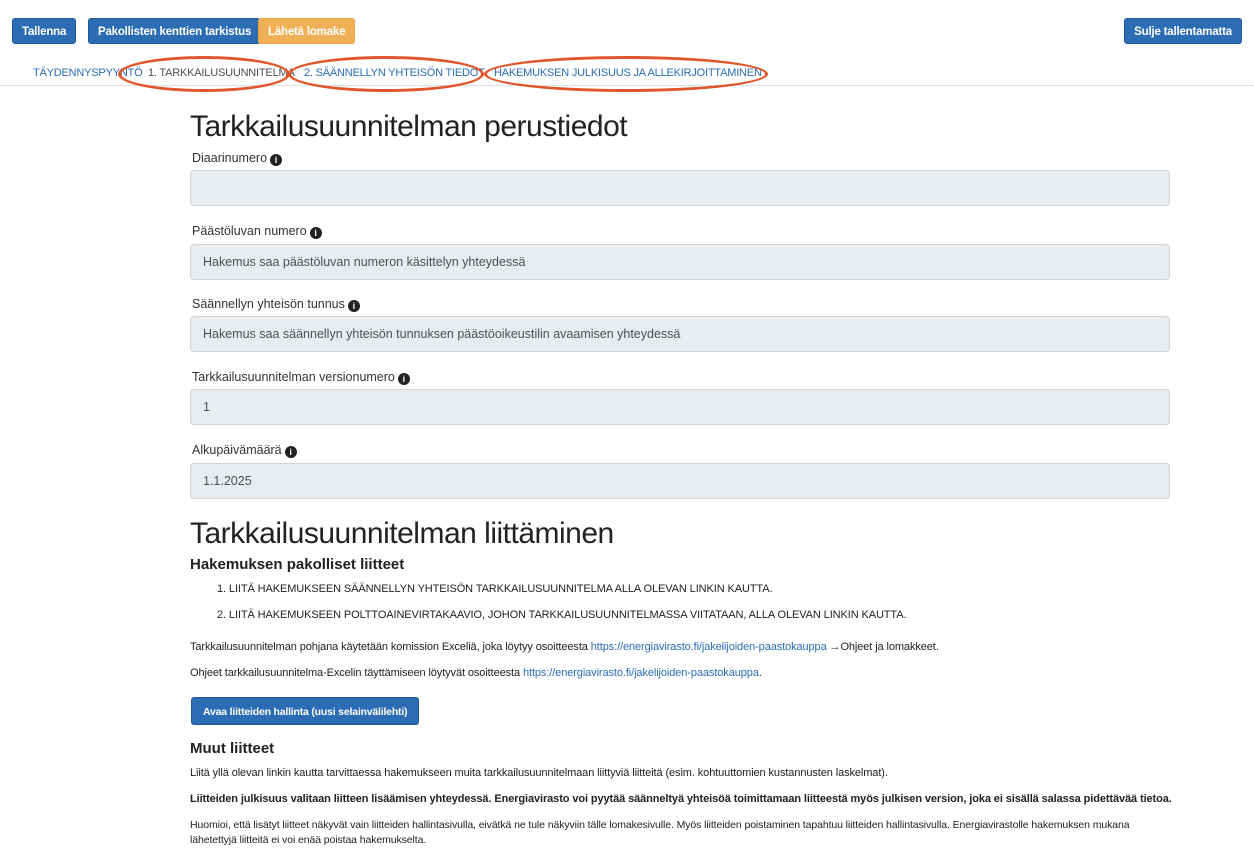 The height and width of the screenshot is (850, 1254). Describe the element at coordinates (44, 31) in the screenshot. I see `save-button: Tallenna` at that location.